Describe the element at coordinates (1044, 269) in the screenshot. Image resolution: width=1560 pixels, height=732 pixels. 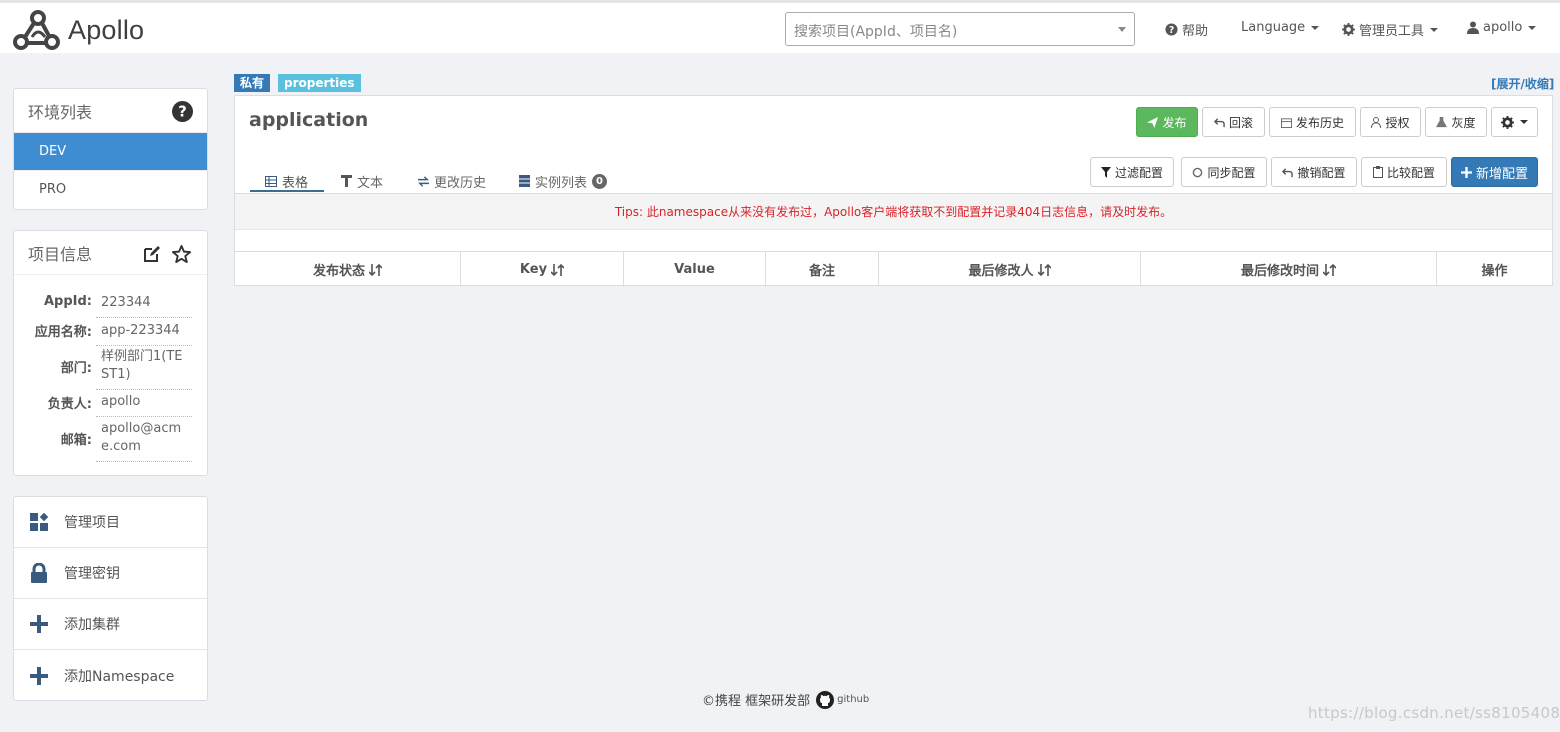
I see `sort-icon` at that location.